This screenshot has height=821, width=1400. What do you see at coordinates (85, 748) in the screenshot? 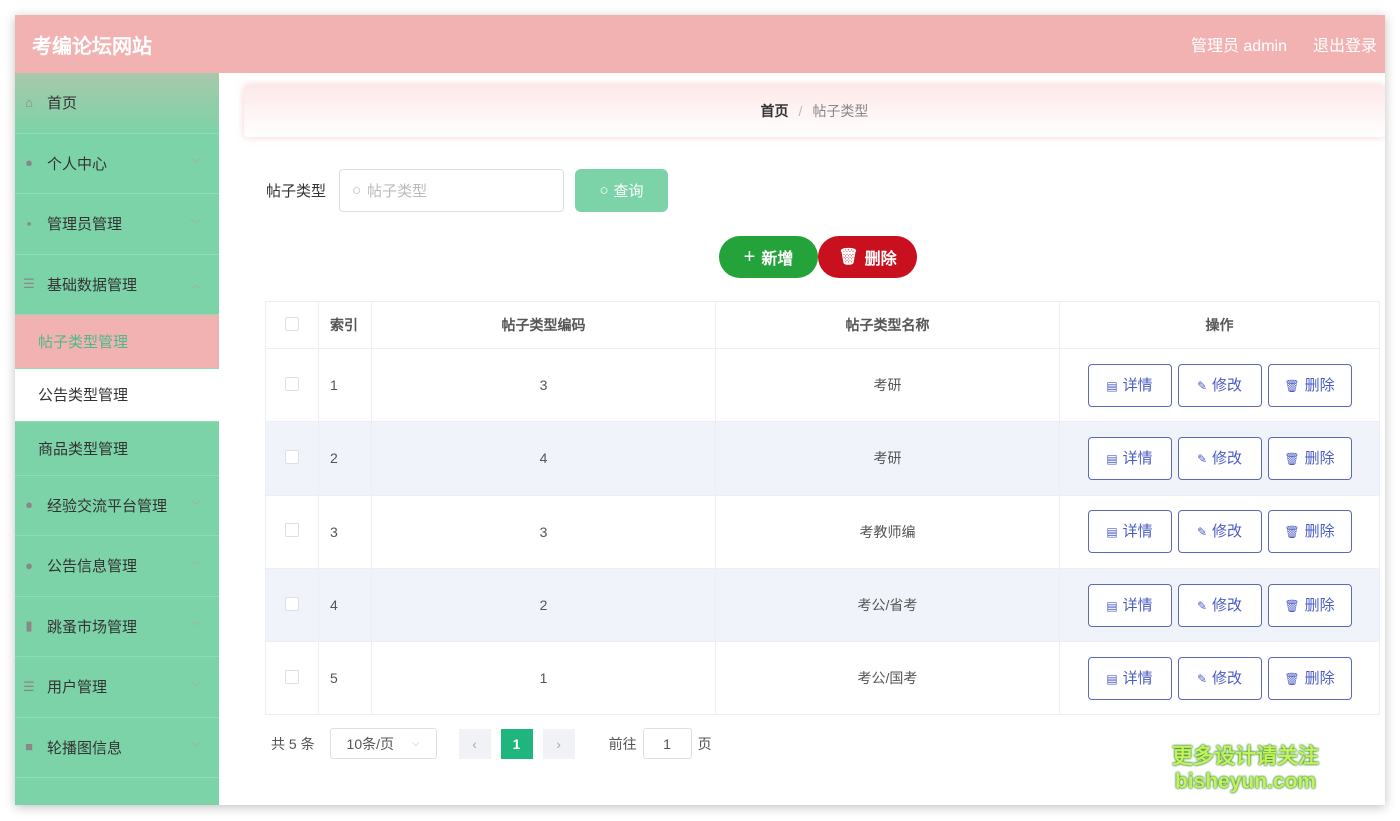
I see `sidebar-item-label: 轮播图信息` at bounding box center [85, 748].